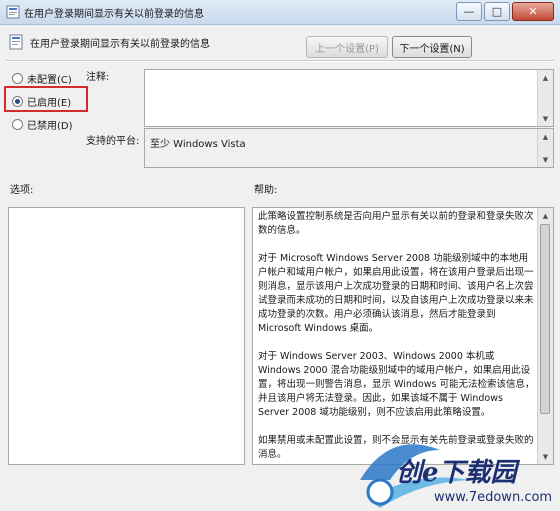 The image size is (560, 511). I want to click on comment-scrollbar: ▲ ▼, so click(545, 98).